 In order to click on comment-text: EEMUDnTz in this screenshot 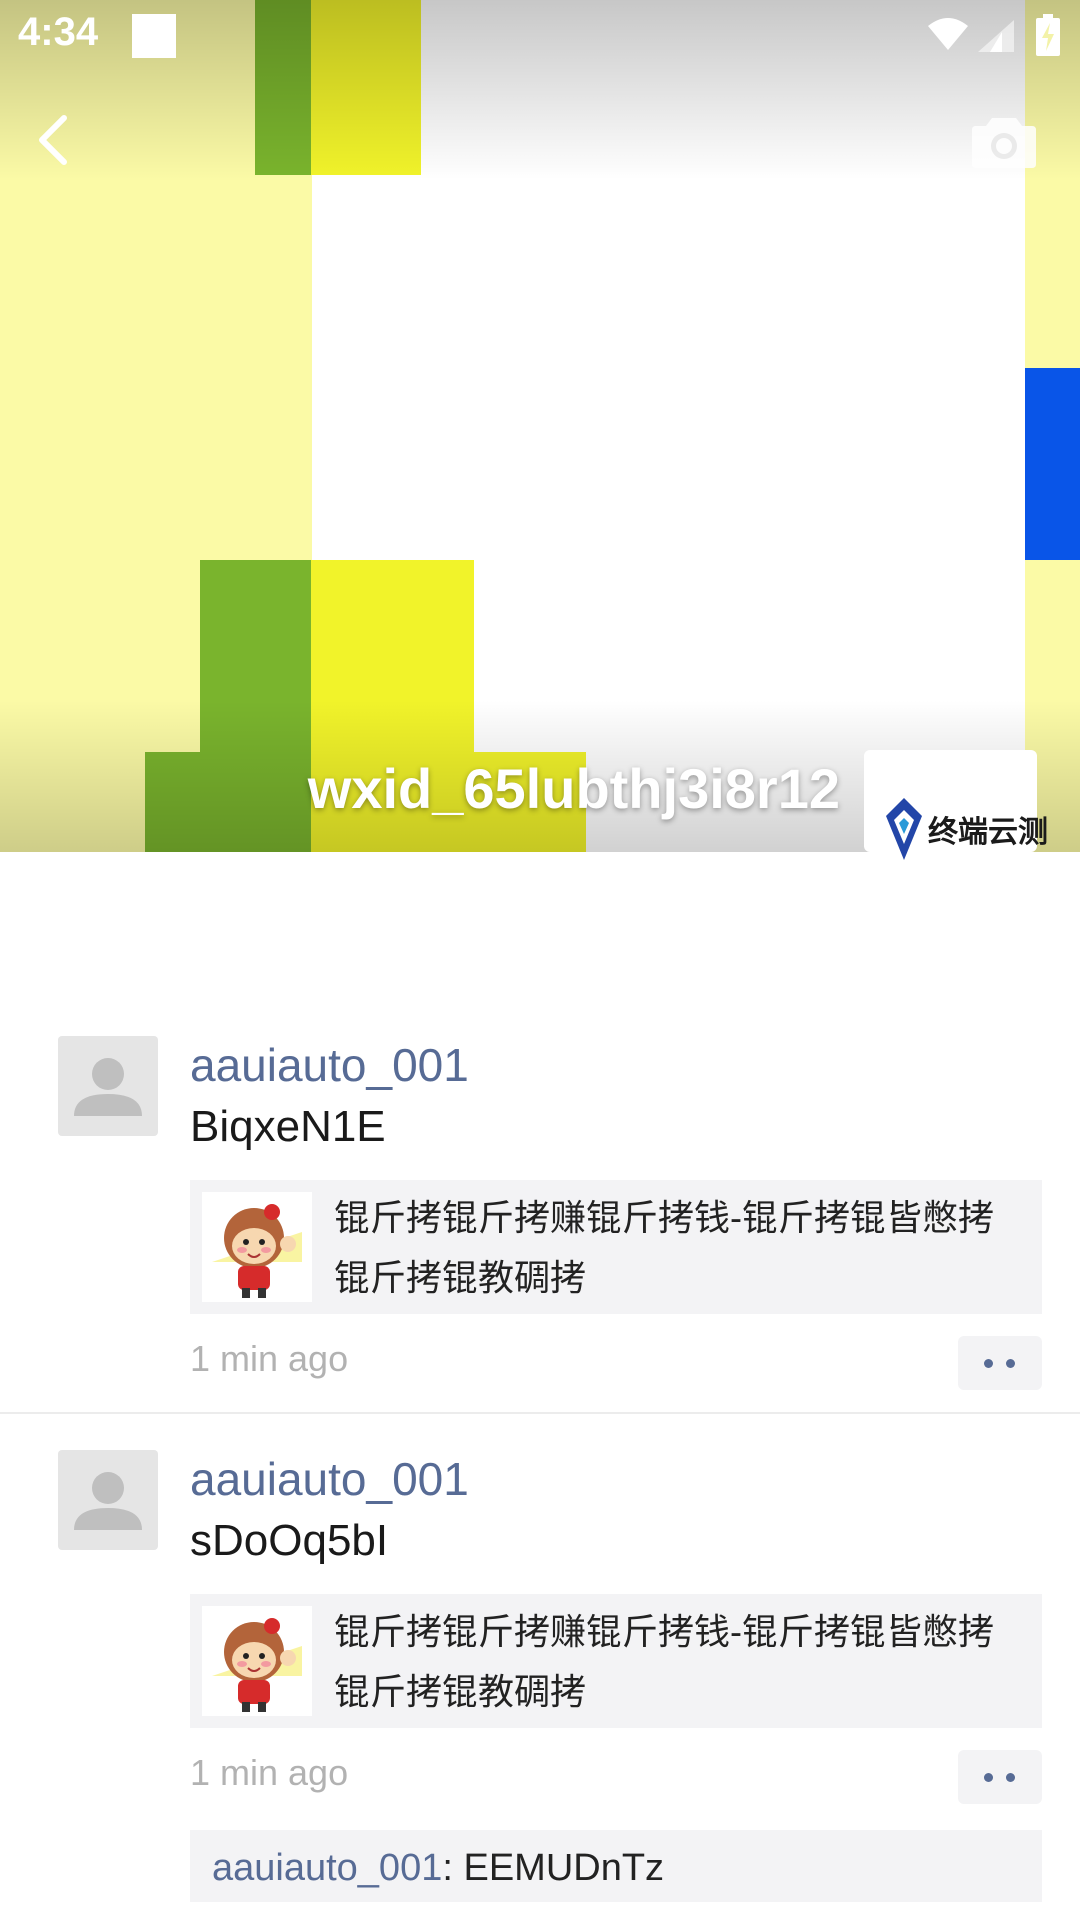, I will do `click(564, 1868)`.